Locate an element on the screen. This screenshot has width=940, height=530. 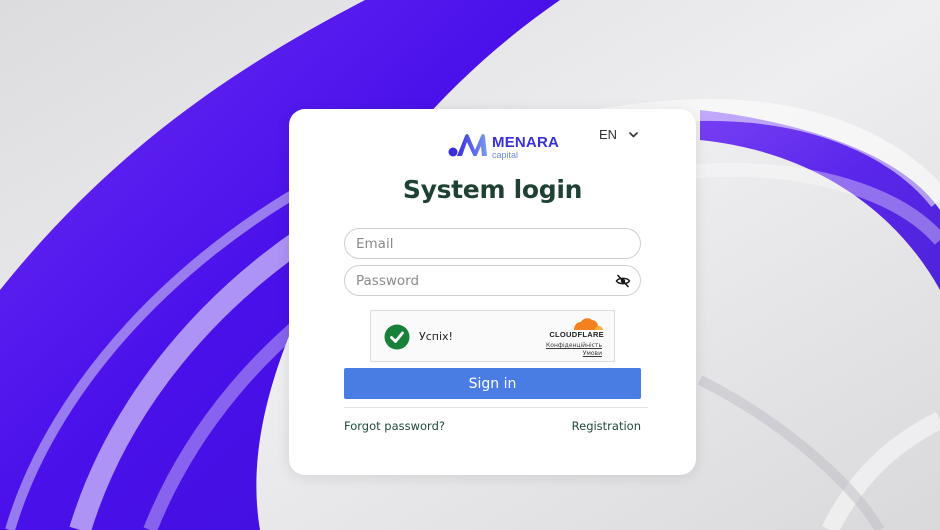
password-field-wrapper is located at coordinates (492, 280).